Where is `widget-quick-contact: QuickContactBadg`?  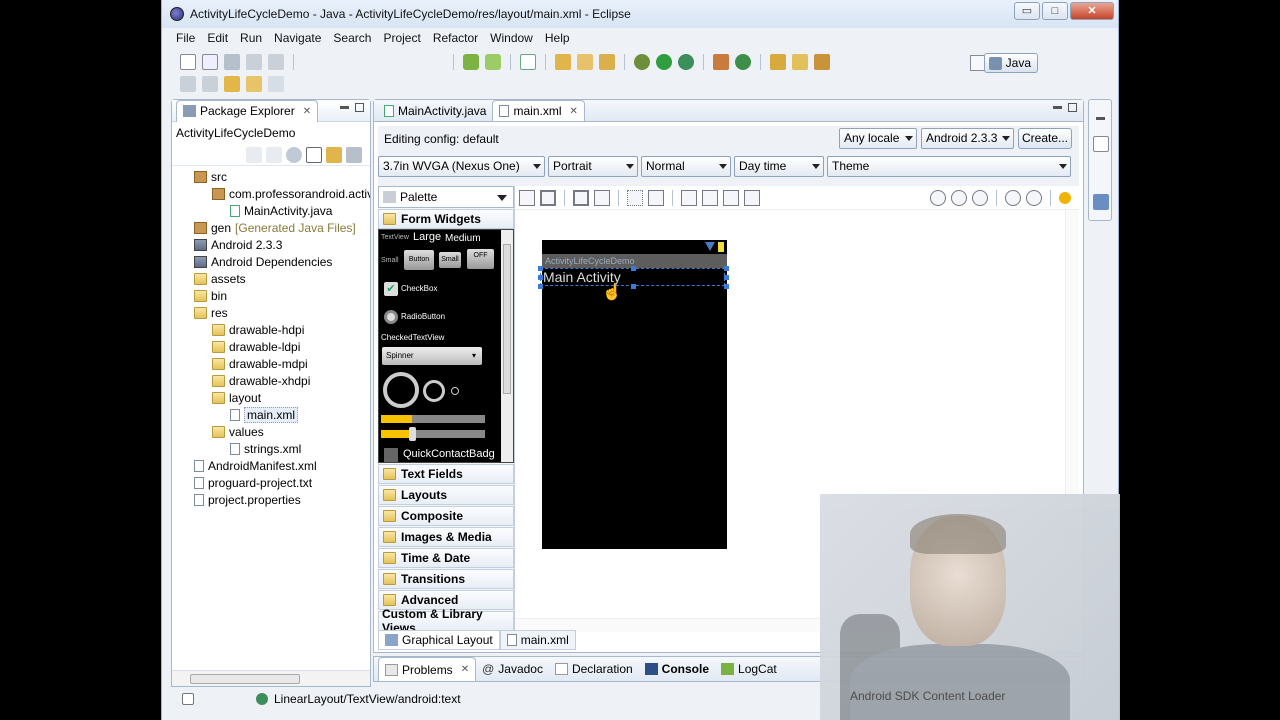
widget-quick-contact: QuickContactBadg is located at coordinates (449, 454).